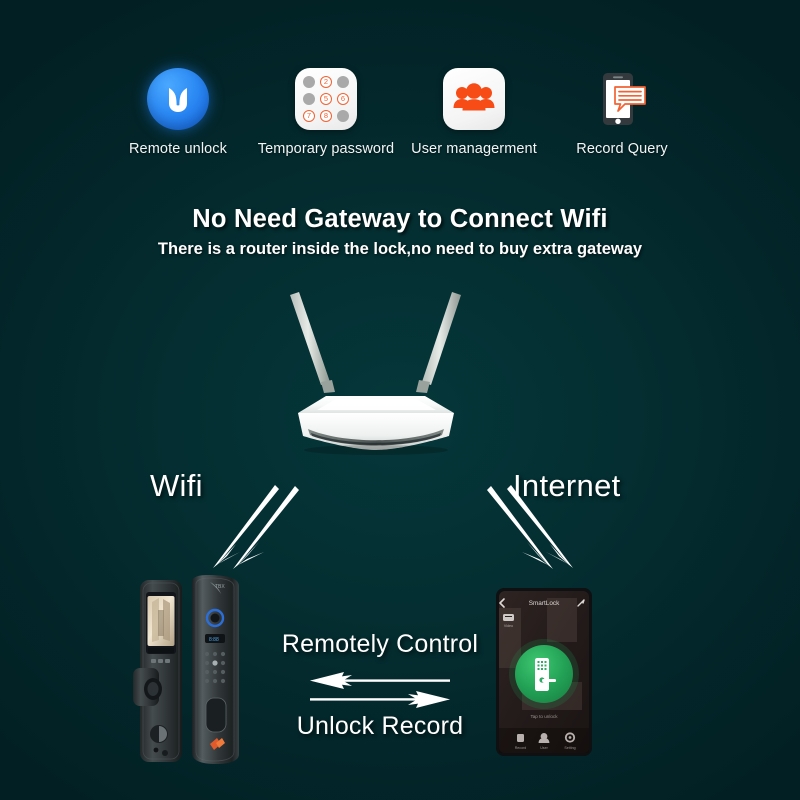 The height and width of the screenshot is (800, 800). What do you see at coordinates (375, 373) in the screenshot?
I see `wifi-router-graphic` at bounding box center [375, 373].